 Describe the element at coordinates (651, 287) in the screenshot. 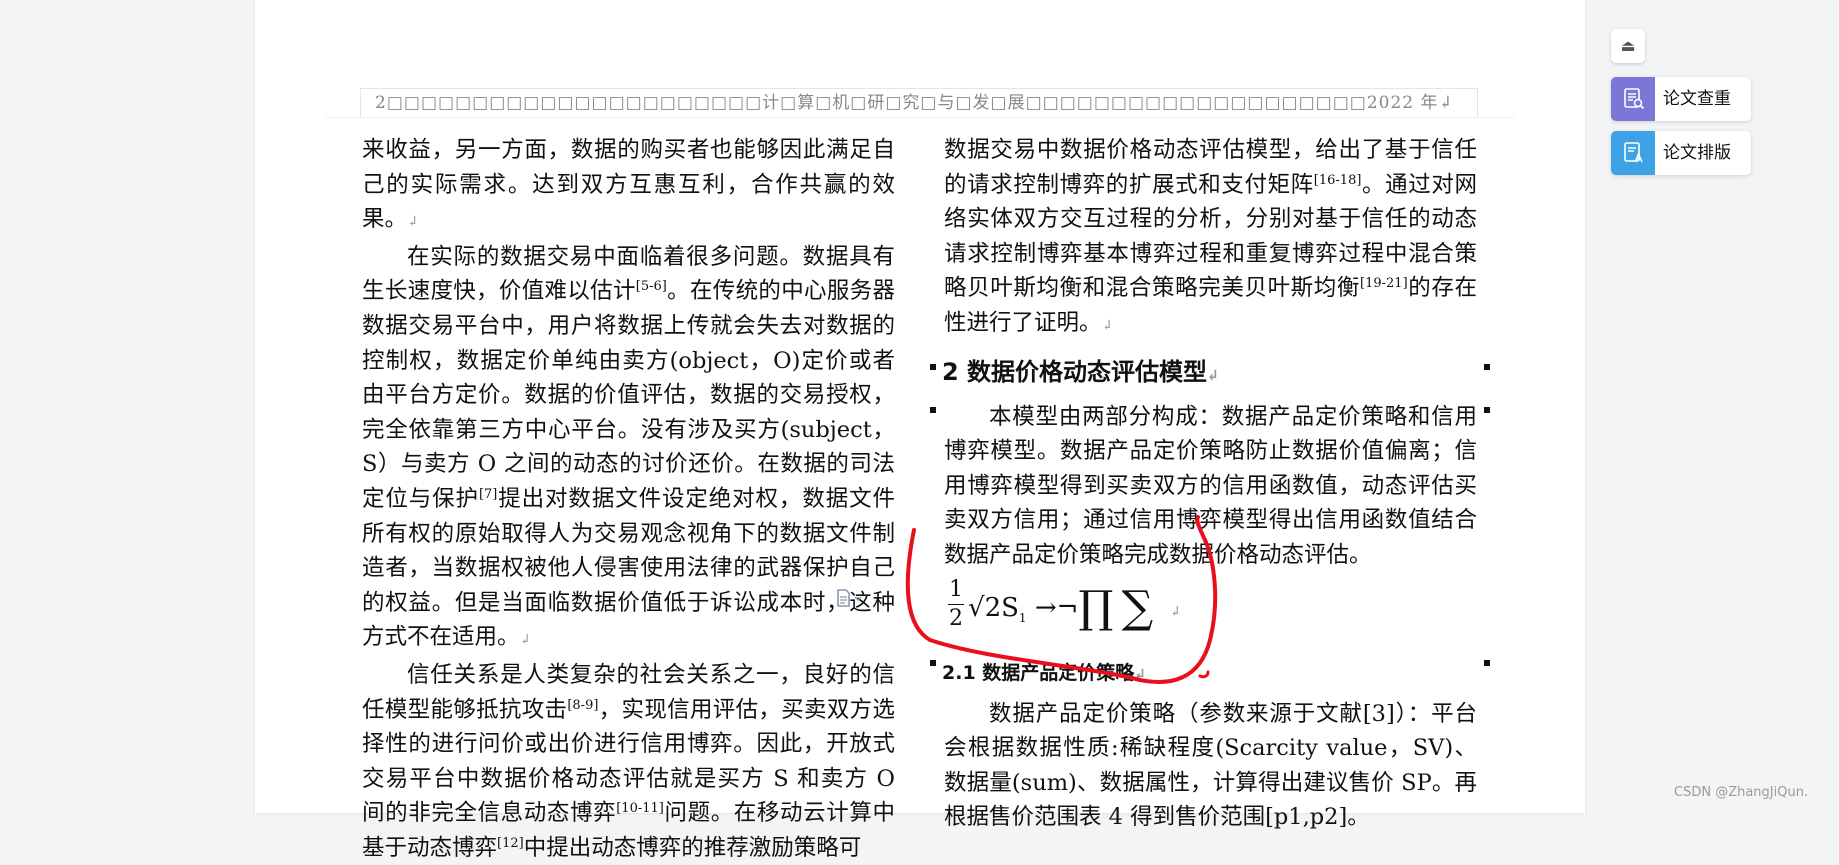

I see `citation: [5-6]` at that location.